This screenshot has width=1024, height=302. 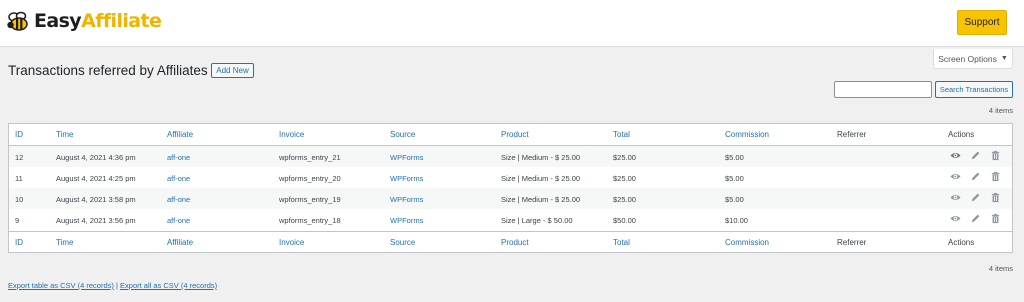 I want to click on column-footer-product: Product, so click(x=515, y=242).